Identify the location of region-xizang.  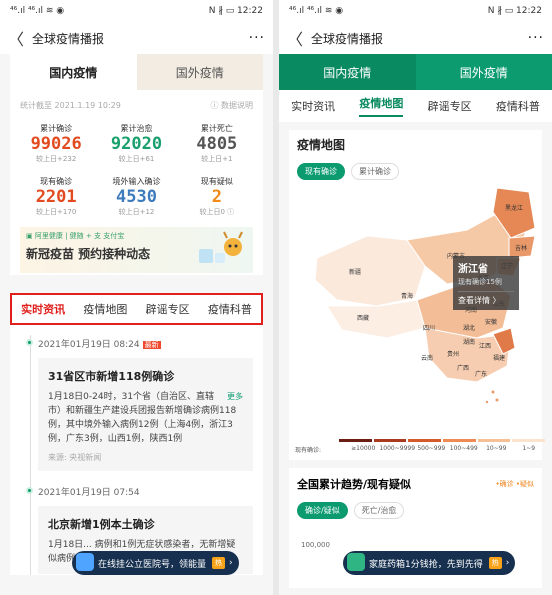
(376, 319).